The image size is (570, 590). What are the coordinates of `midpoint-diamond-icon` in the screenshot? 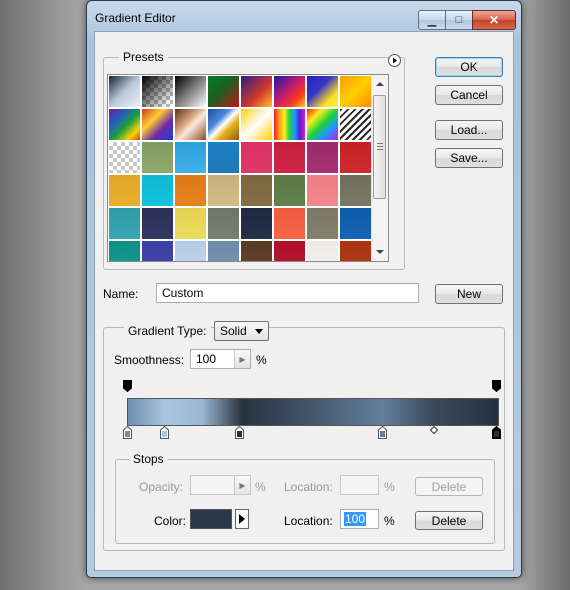 It's located at (434, 430).